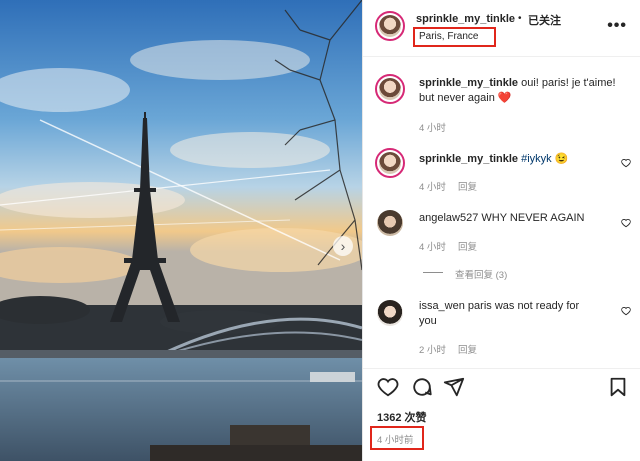 This screenshot has width=640, height=461. I want to click on caption-time: 4 小时, so click(432, 127).